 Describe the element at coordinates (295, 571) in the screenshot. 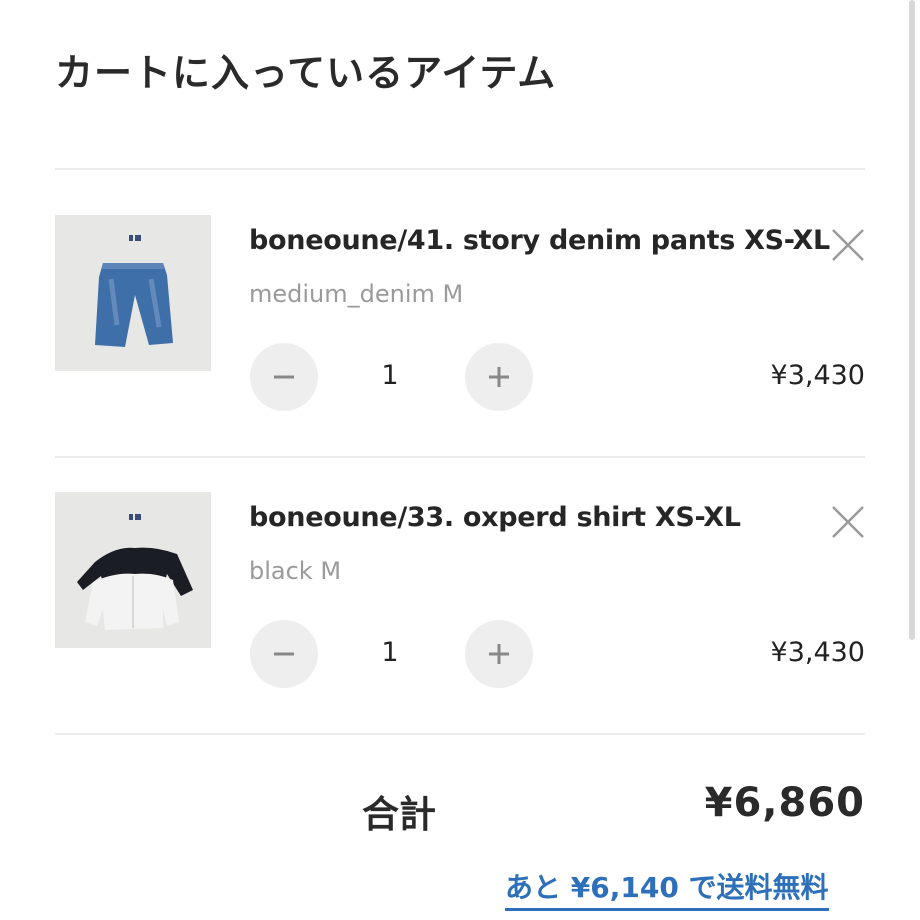

I see `product-variant: black M` at that location.